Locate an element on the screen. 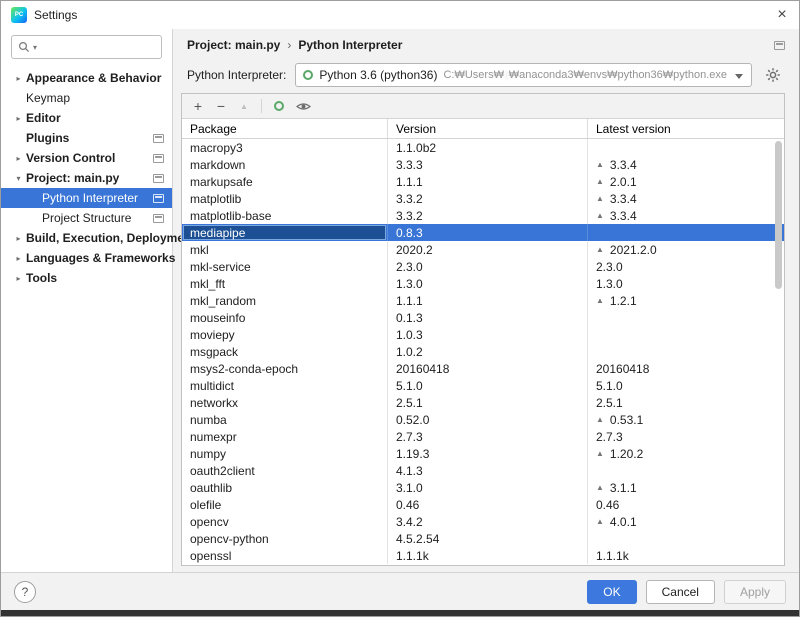 This screenshot has height=617, width=800. version-cell: 2020.2 is located at coordinates (487, 249).